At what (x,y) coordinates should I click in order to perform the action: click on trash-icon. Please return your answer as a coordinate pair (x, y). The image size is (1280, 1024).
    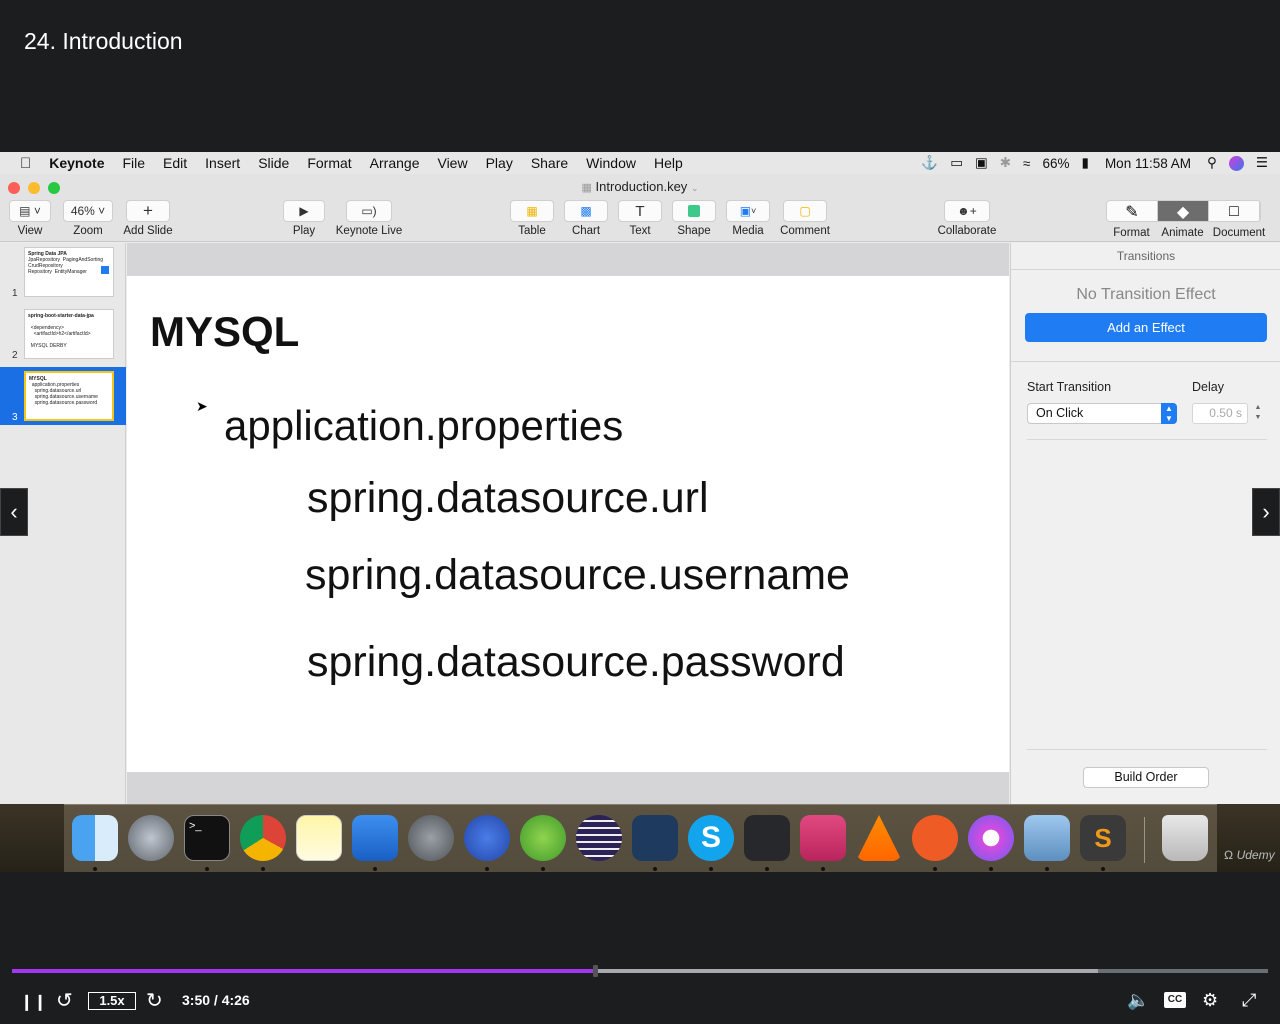
    Looking at the image, I should click on (1185, 838).